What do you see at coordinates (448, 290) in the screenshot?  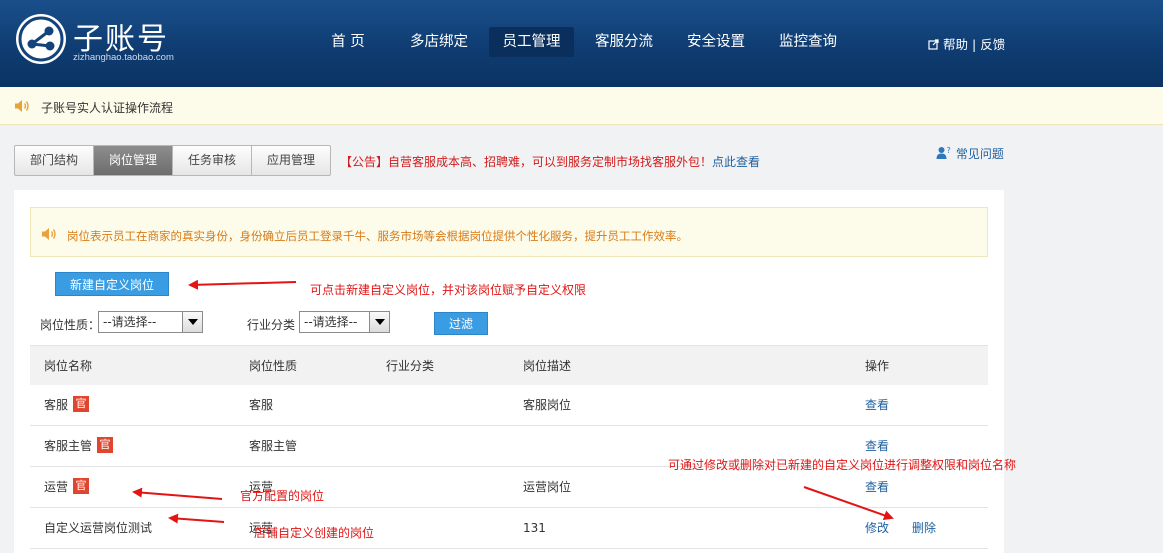 I see `annotation-new-role: 可点击新建自定义岗位，并对该岗位赋予自定义权限` at bounding box center [448, 290].